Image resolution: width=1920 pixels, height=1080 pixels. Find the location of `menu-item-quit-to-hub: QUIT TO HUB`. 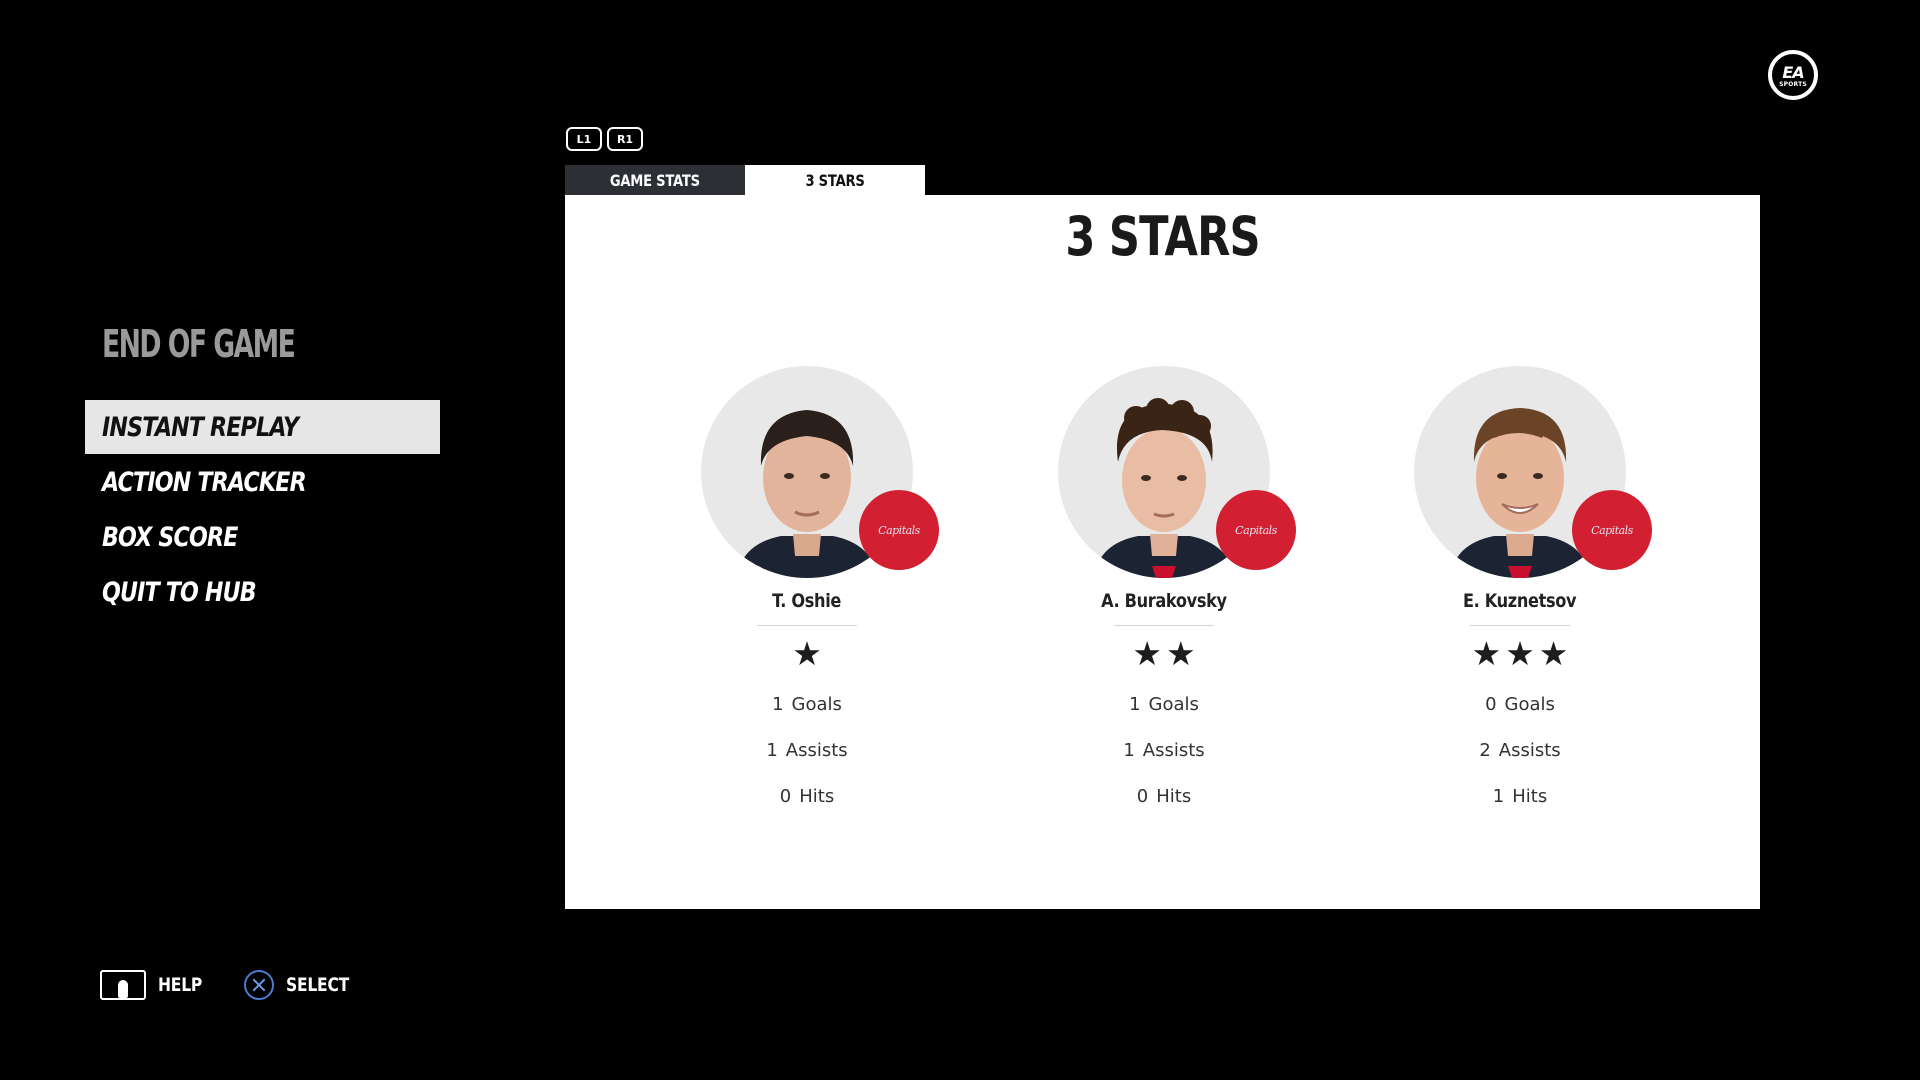

menu-item-quit-to-hub: QUIT TO HUB is located at coordinates (262, 592).